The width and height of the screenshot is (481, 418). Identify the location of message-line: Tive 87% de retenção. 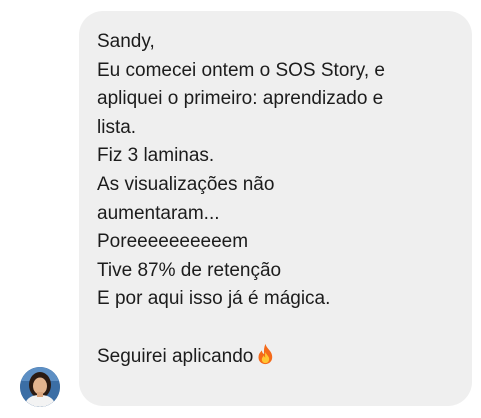
(189, 270).